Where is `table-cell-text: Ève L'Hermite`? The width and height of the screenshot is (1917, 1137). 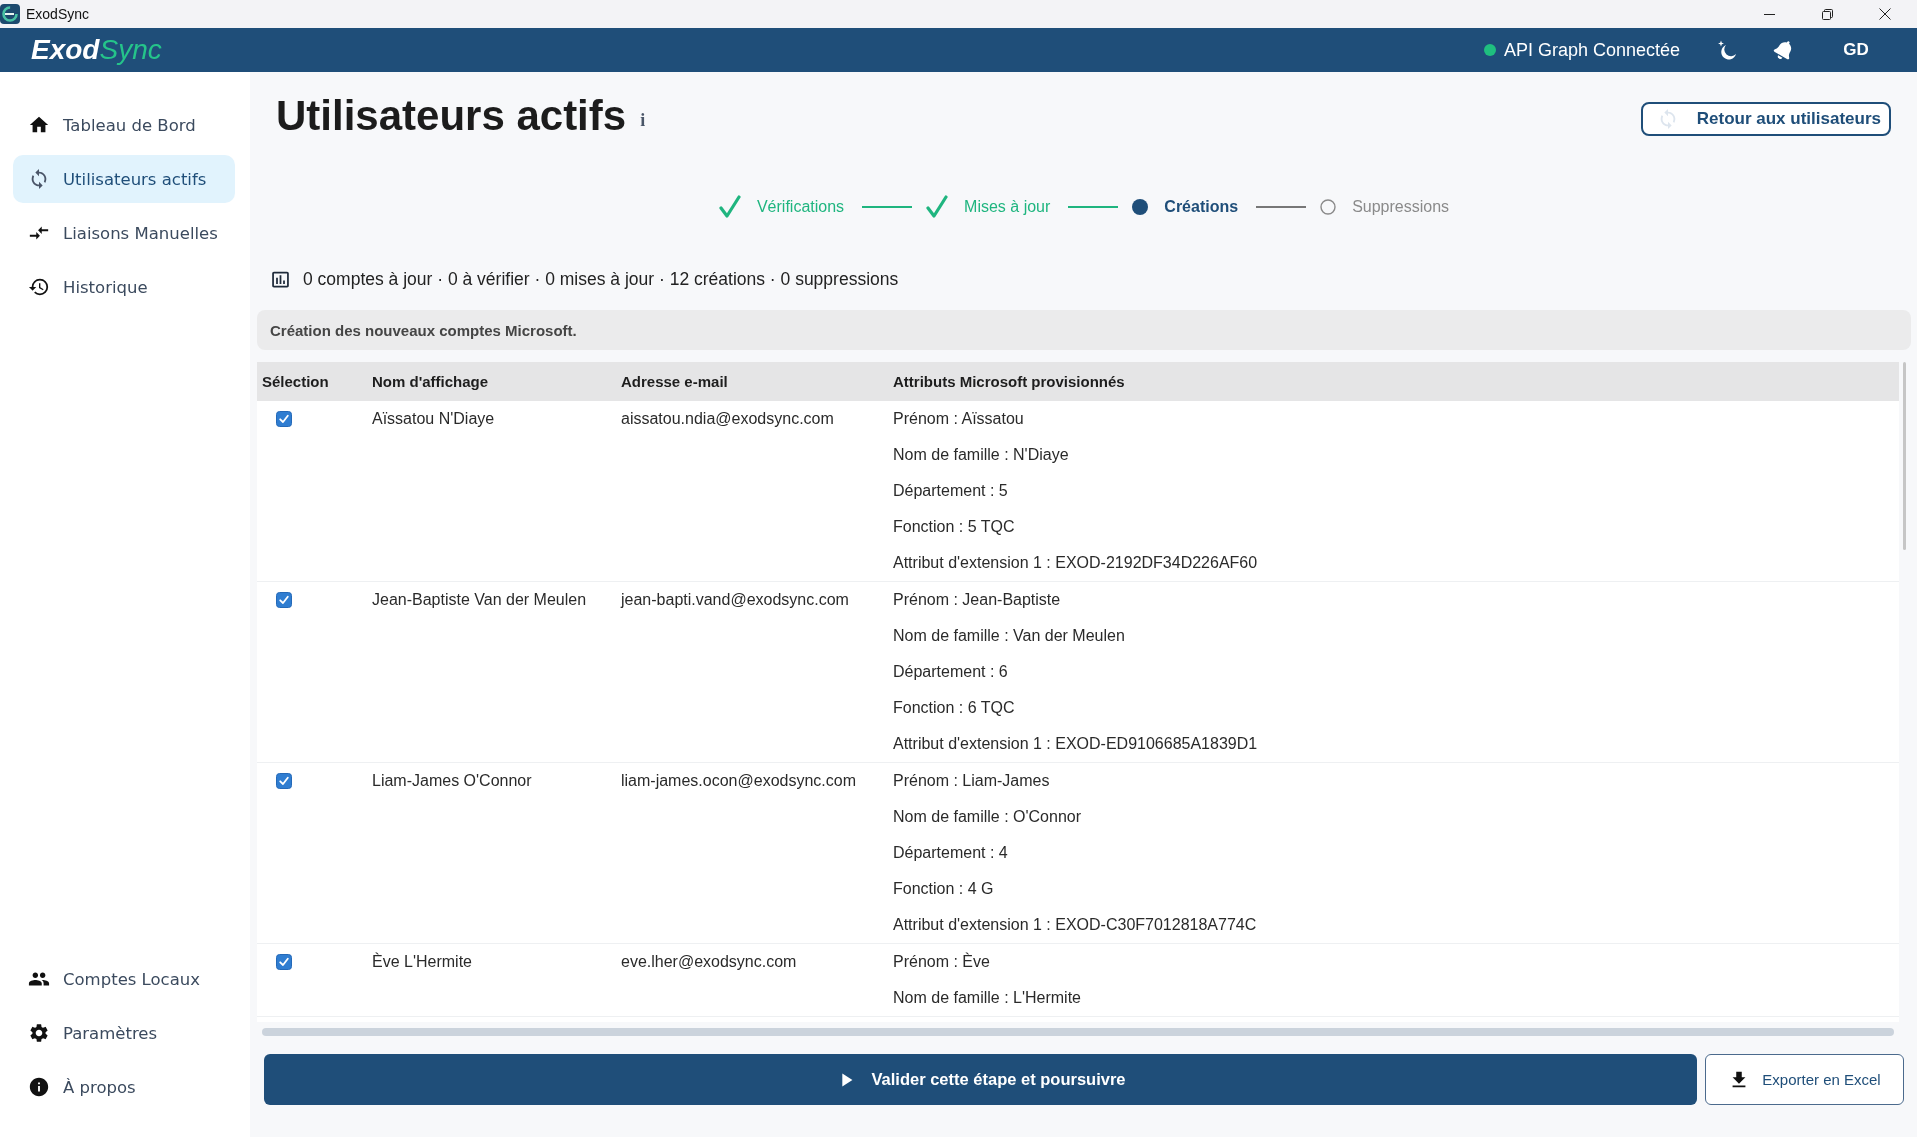
table-cell-text: Ève L'Hermite is located at coordinates (422, 961).